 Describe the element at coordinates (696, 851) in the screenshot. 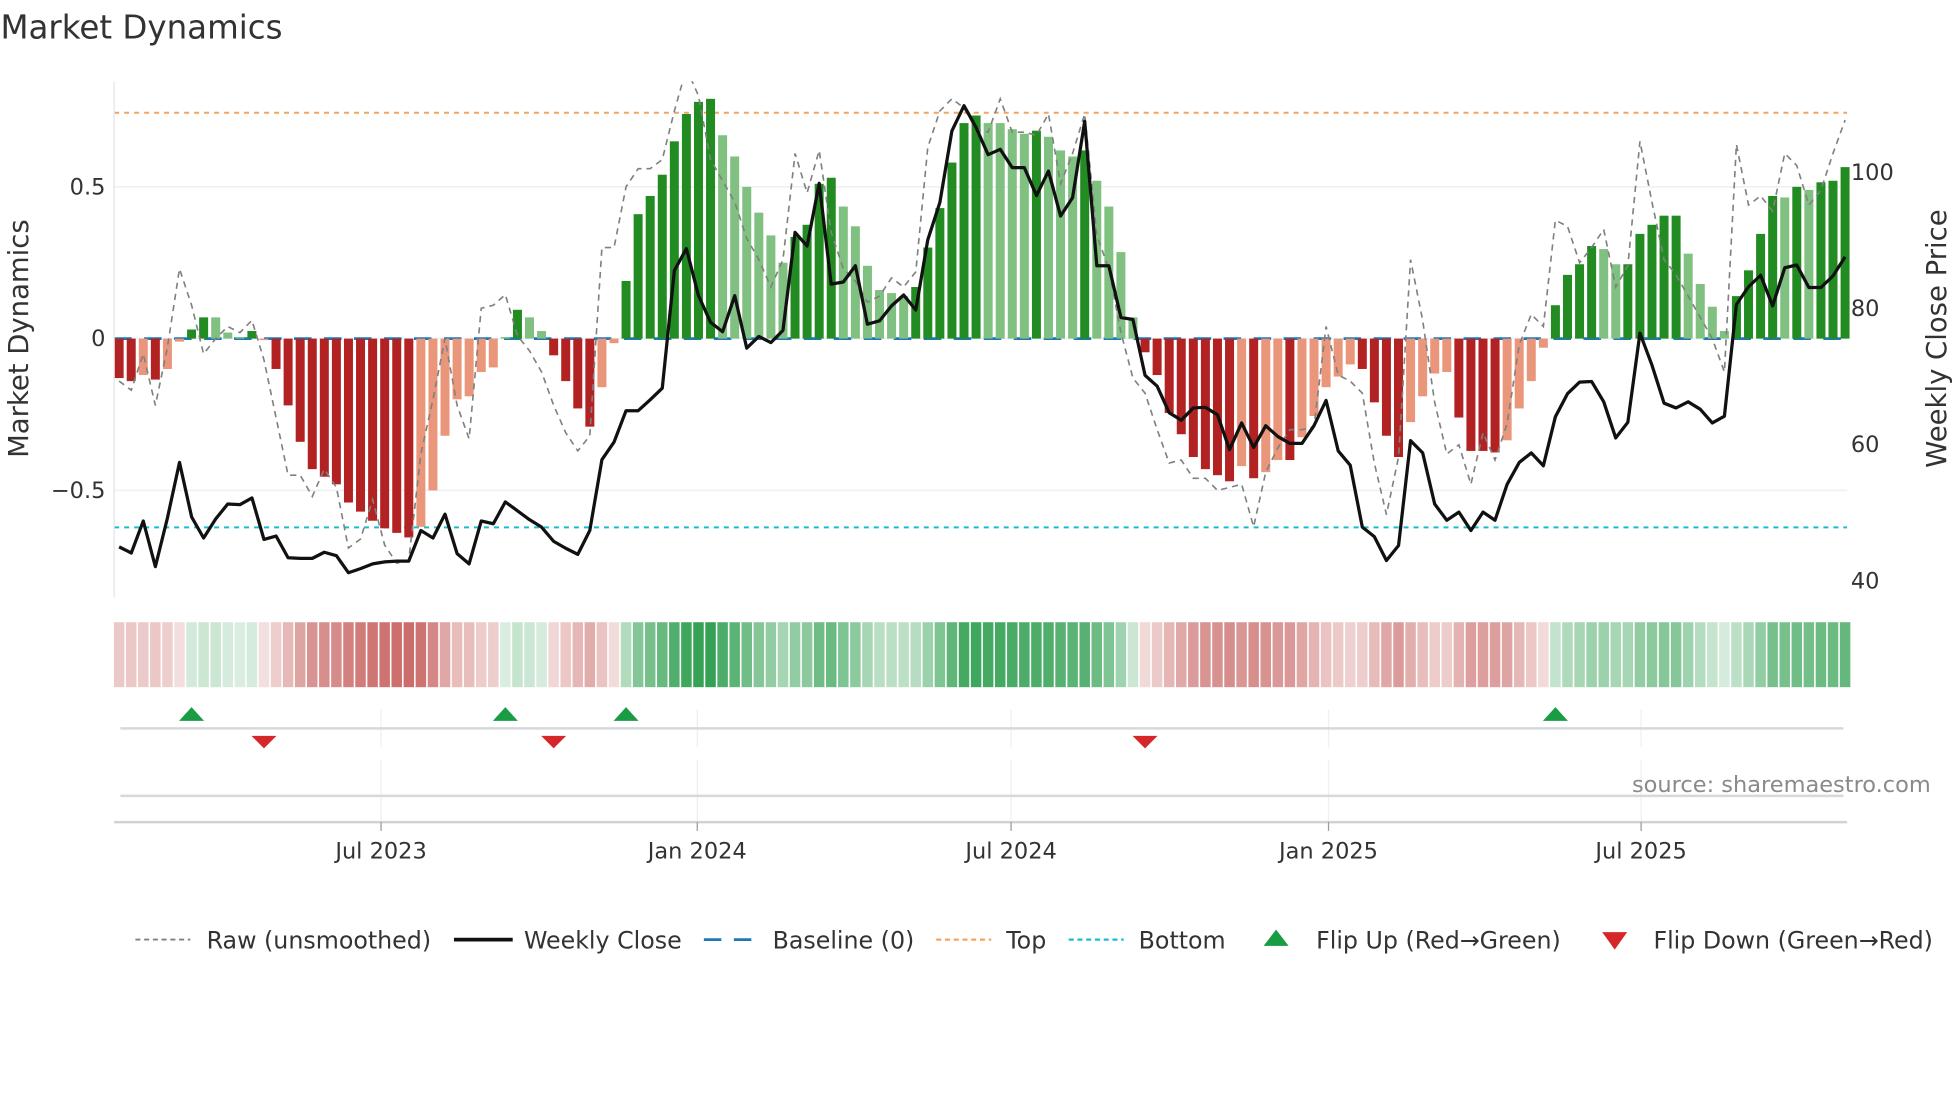

I see `x-tick-label: Jan 2024` at that location.